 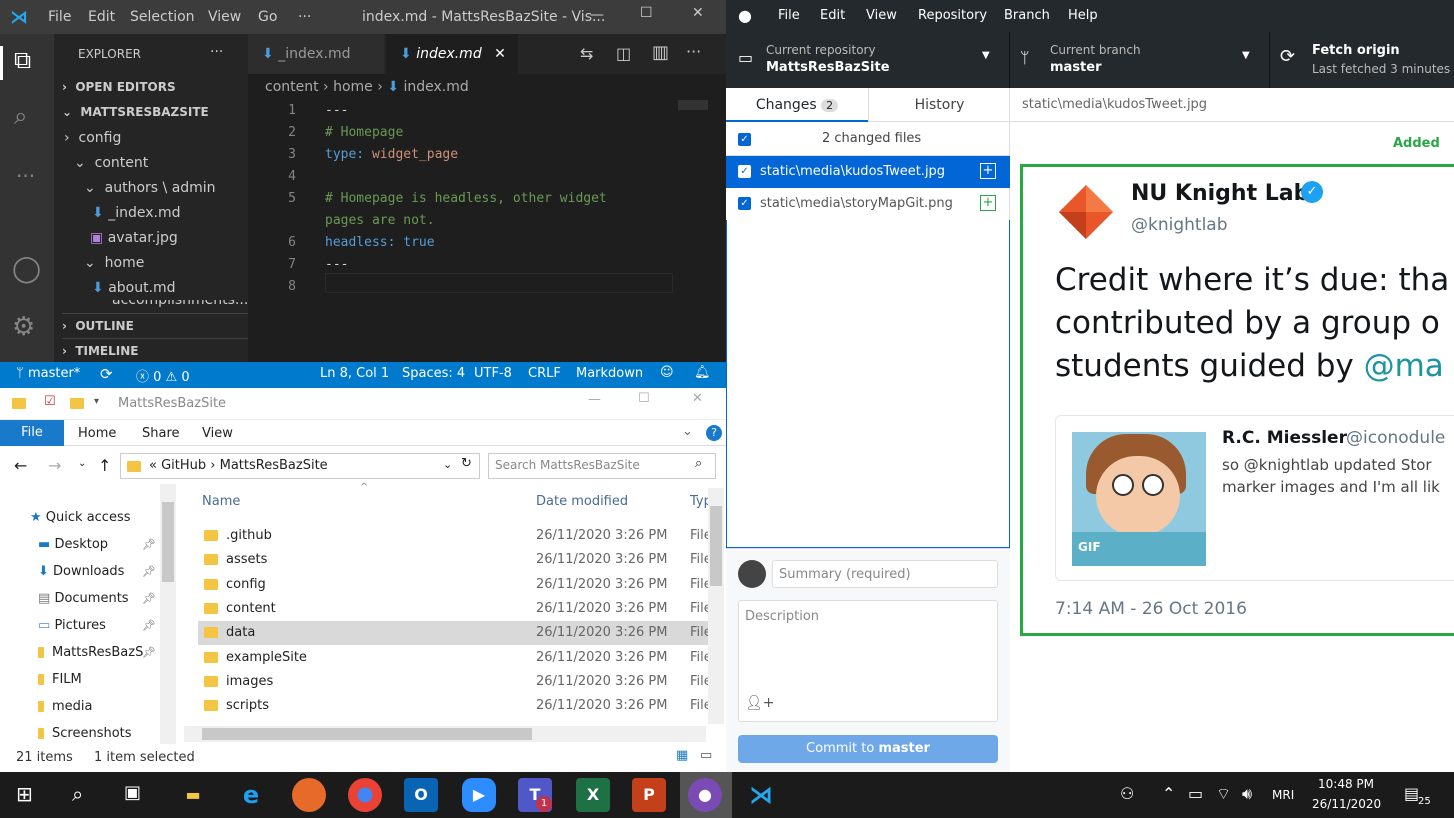 I want to click on breadcrumb-item: index.md, so click(x=436, y=87).